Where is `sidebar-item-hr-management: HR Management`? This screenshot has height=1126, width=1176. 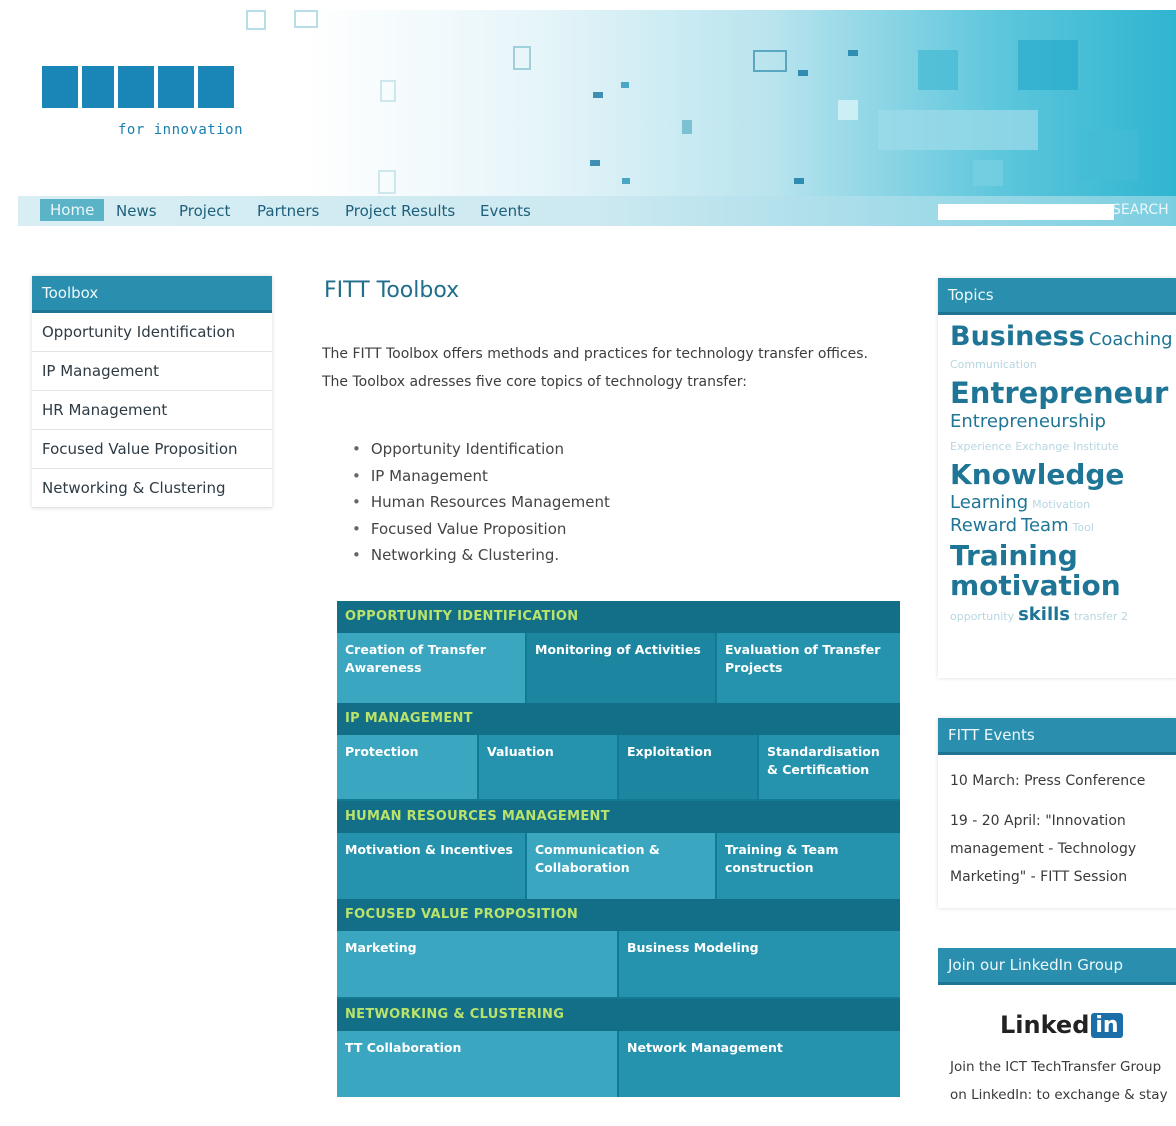 sidebar-item-hr-management: HR Management is located at coordinates (152, 410).